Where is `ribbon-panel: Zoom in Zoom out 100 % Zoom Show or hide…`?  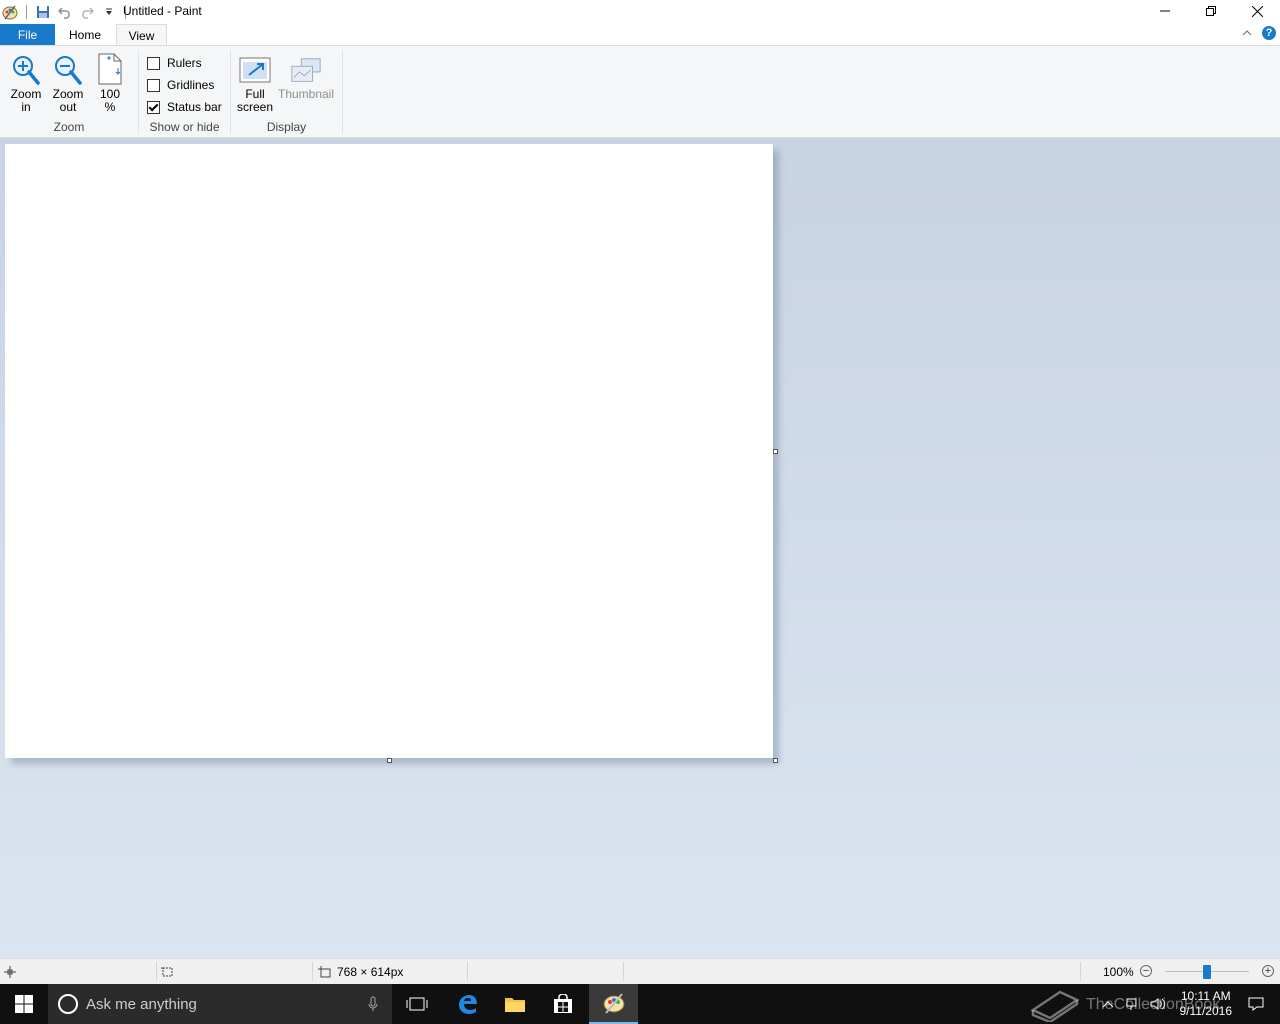
ribbon-panel: Zoom in Zoom out 100 % Zoom Show or hide… is located at coordinates (640, 91).